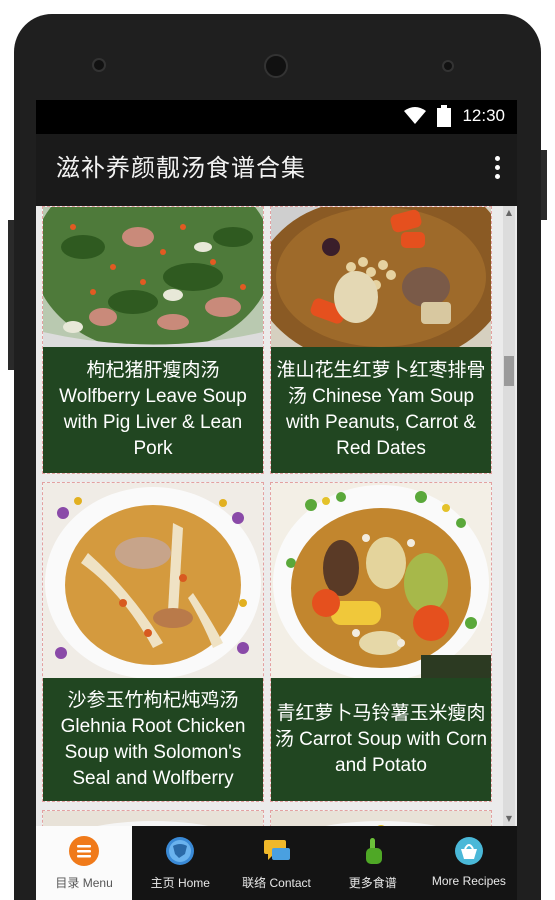 This screenshot has height=900, width=555. I want to click on chat-contact-icon, so click(276, 850).